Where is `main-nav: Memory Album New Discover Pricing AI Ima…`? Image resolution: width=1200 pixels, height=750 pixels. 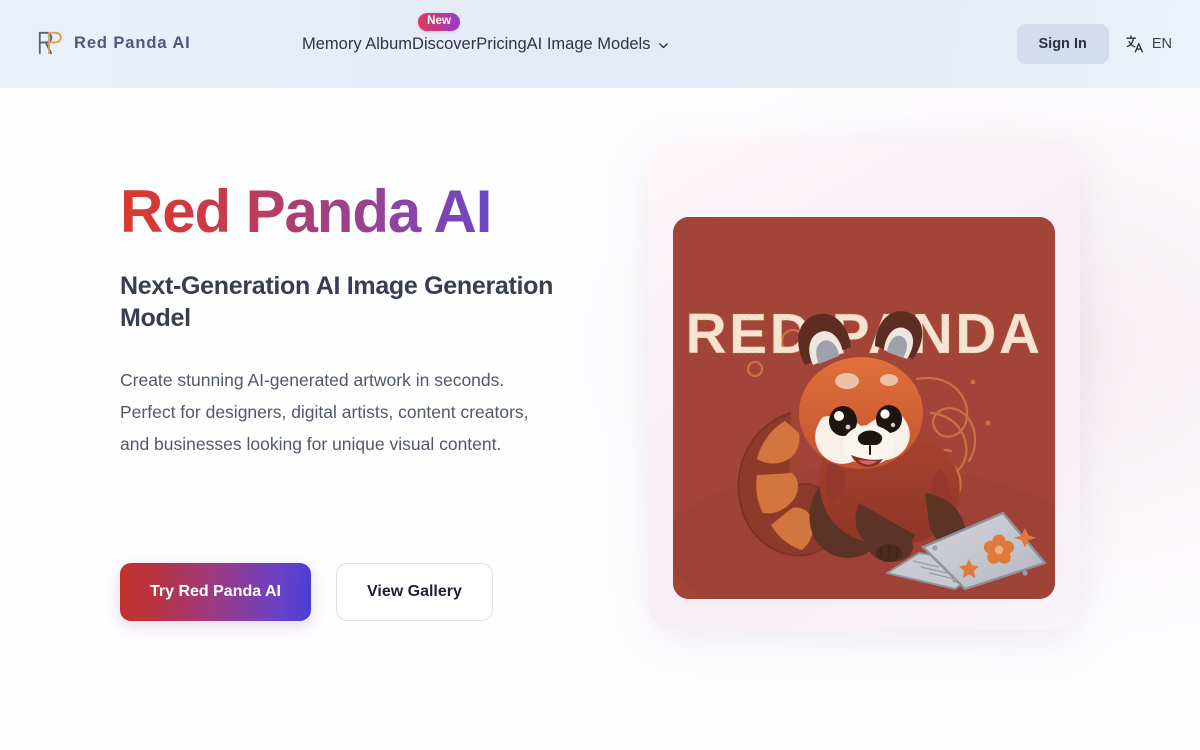
main-nav: Memory Album New Discover Pricing AI Ima… is located at coordinates (486, 44).